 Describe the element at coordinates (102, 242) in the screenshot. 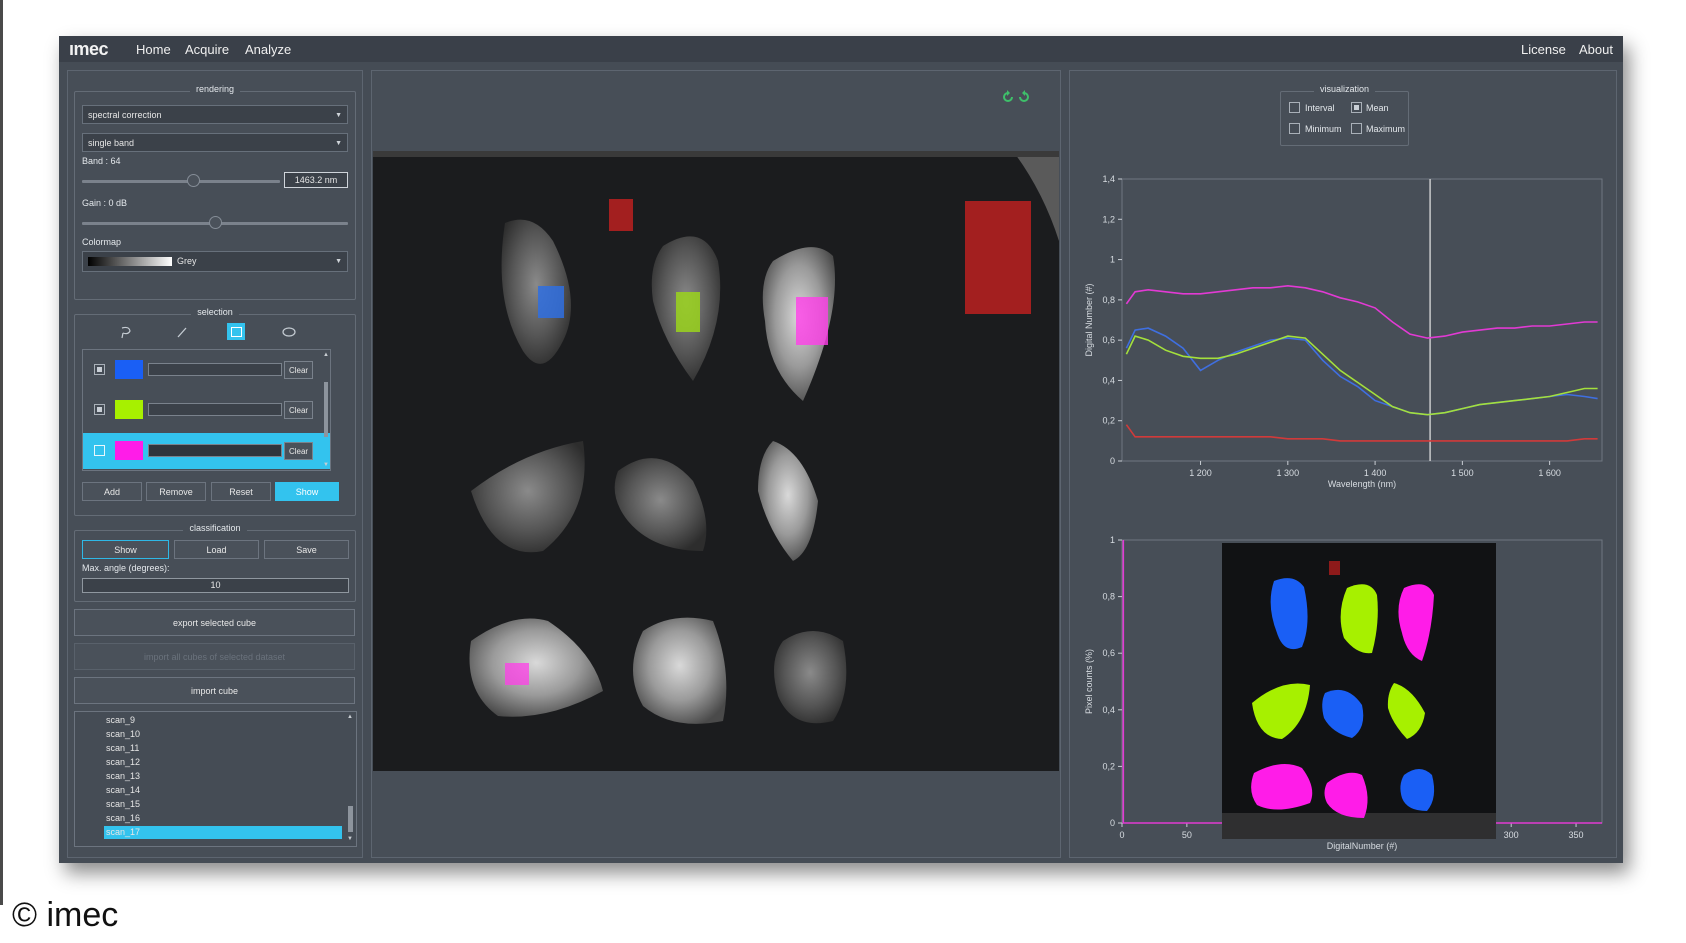

I see `colormap-label: Colormap` at that location.